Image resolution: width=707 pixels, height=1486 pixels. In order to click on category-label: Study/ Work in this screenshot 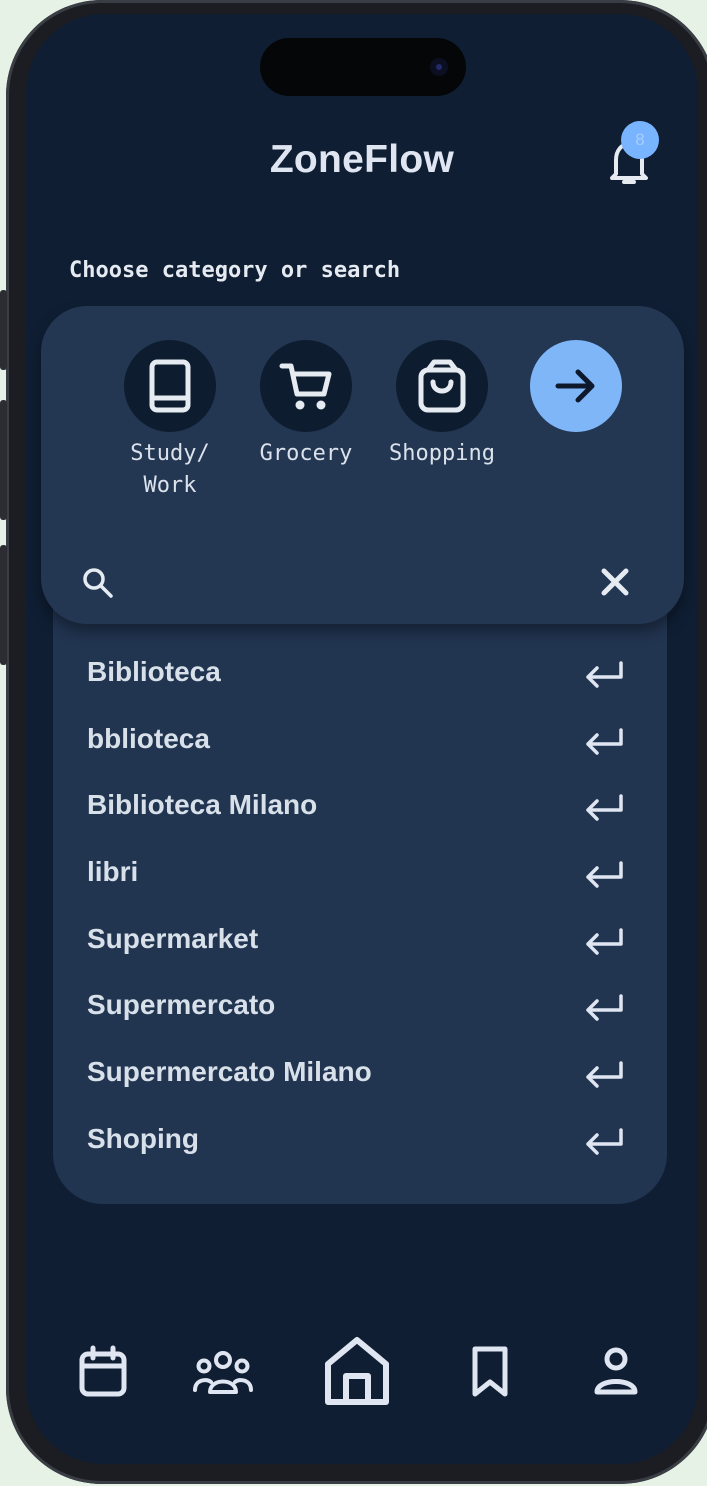, I will do `click(170, 469)`.